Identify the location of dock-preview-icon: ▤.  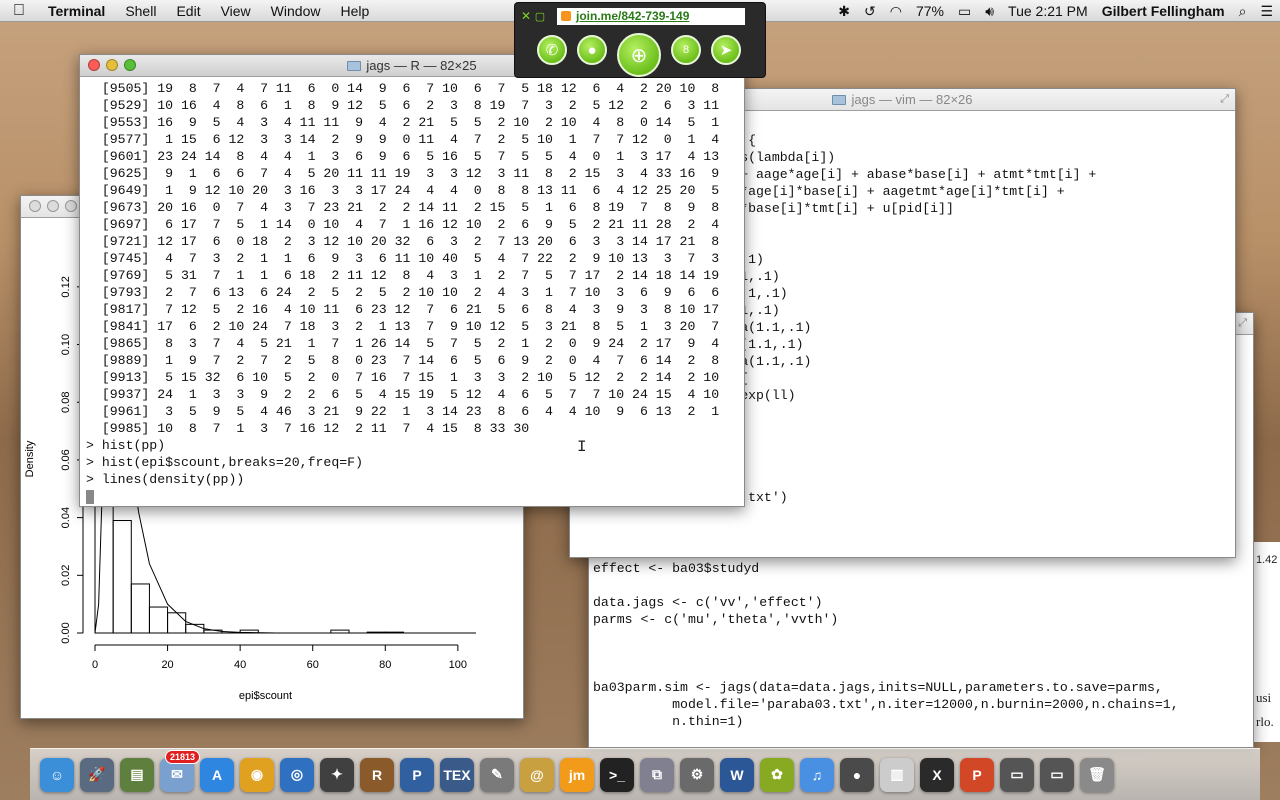
(137, 774).